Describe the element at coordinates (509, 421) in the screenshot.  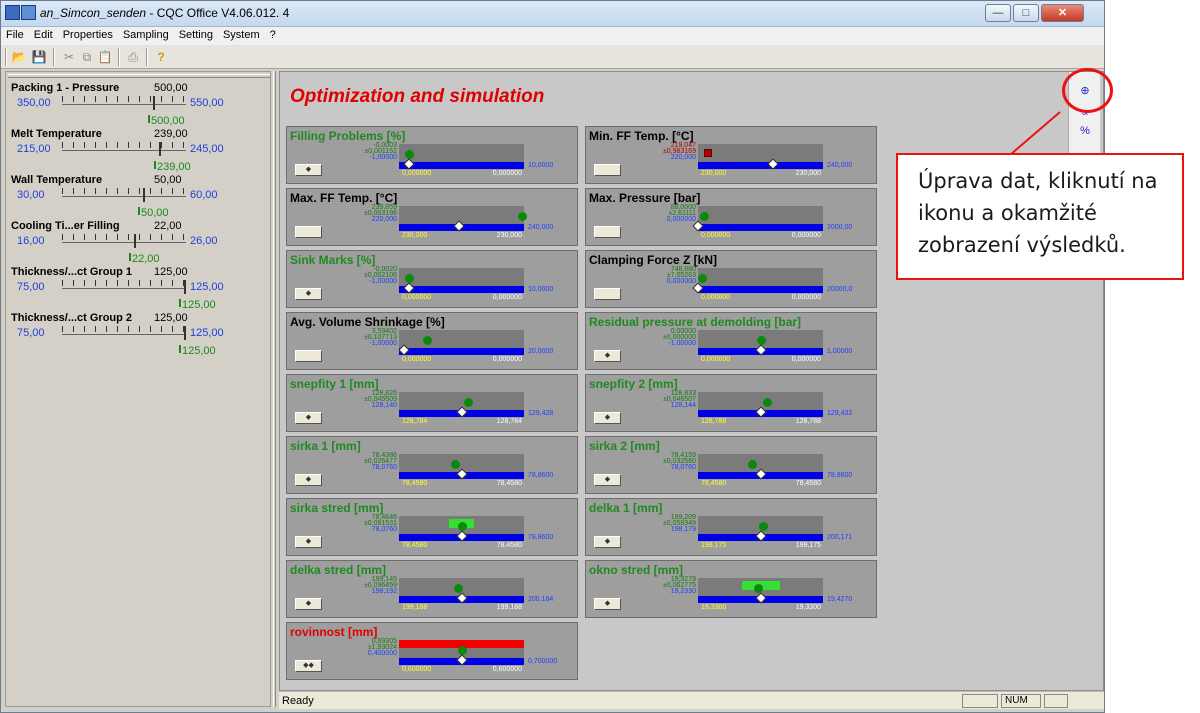
I see `target-high: 128,784` at that location.